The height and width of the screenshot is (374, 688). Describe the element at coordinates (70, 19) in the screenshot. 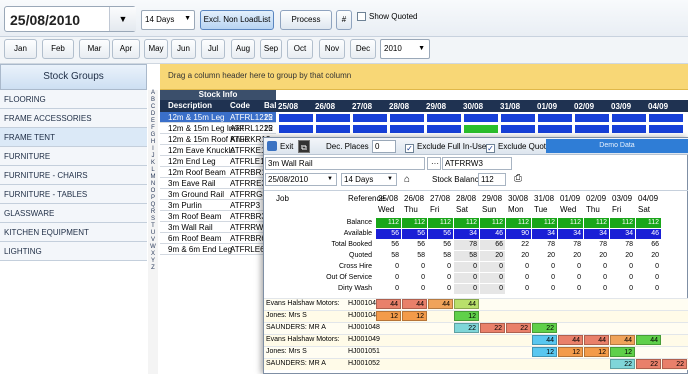

I see `date-picker: 25/08/2010 ▼` at that location.